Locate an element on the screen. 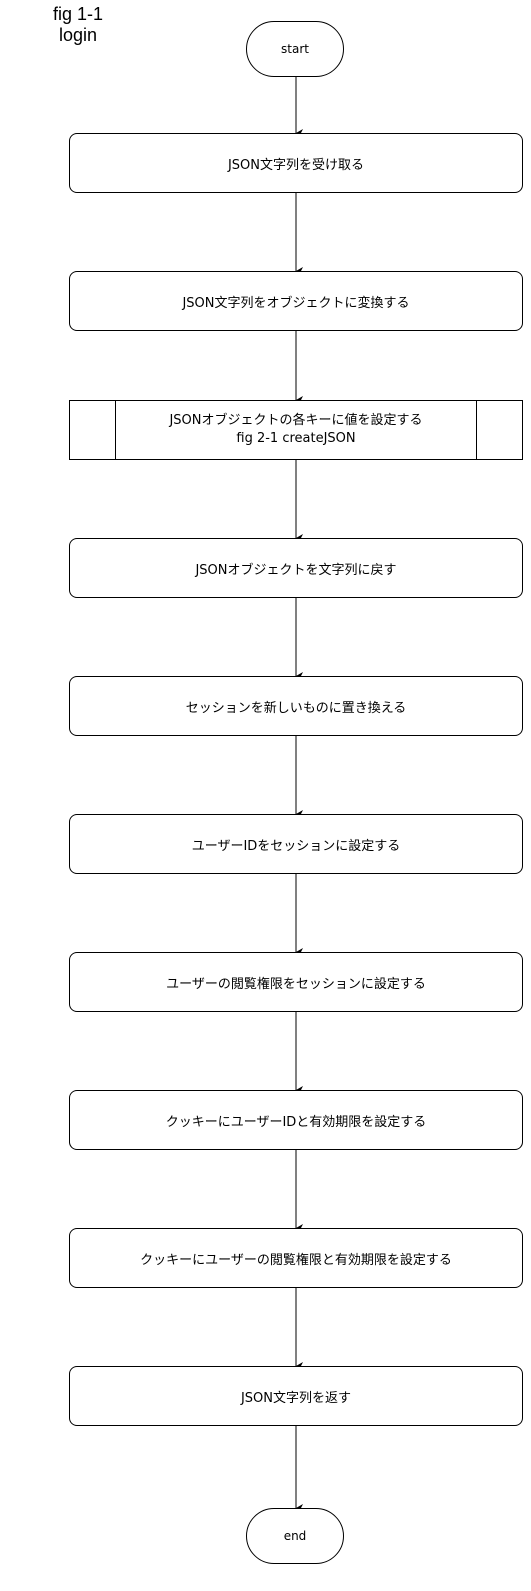  end-terminal: end is located at coordinates (295, 1536).